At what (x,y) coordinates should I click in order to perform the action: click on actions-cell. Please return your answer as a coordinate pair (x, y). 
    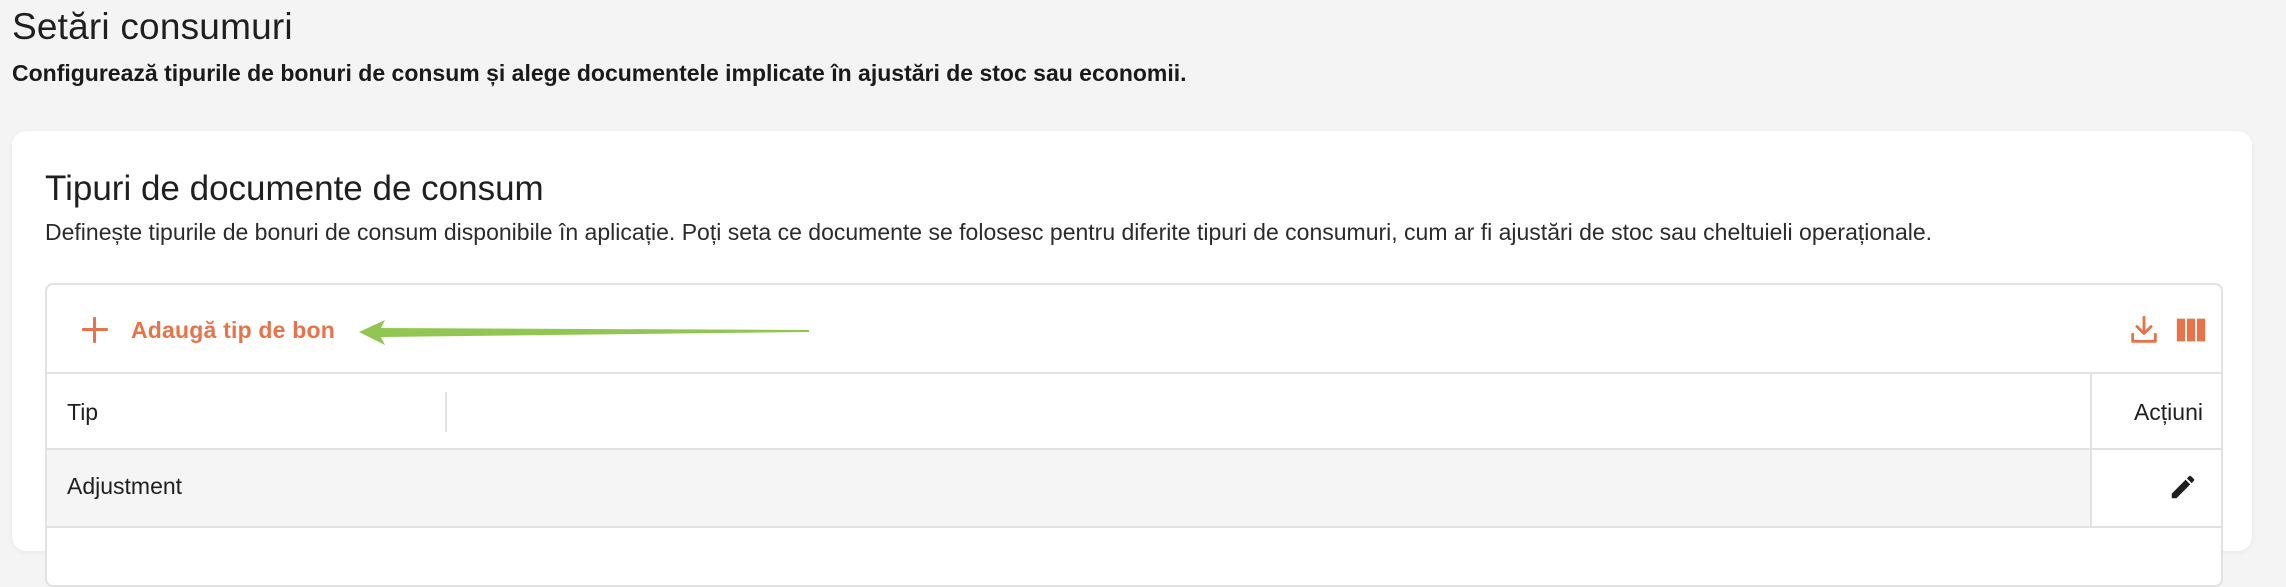
    Looking at the image, I should click on (2155, 488).